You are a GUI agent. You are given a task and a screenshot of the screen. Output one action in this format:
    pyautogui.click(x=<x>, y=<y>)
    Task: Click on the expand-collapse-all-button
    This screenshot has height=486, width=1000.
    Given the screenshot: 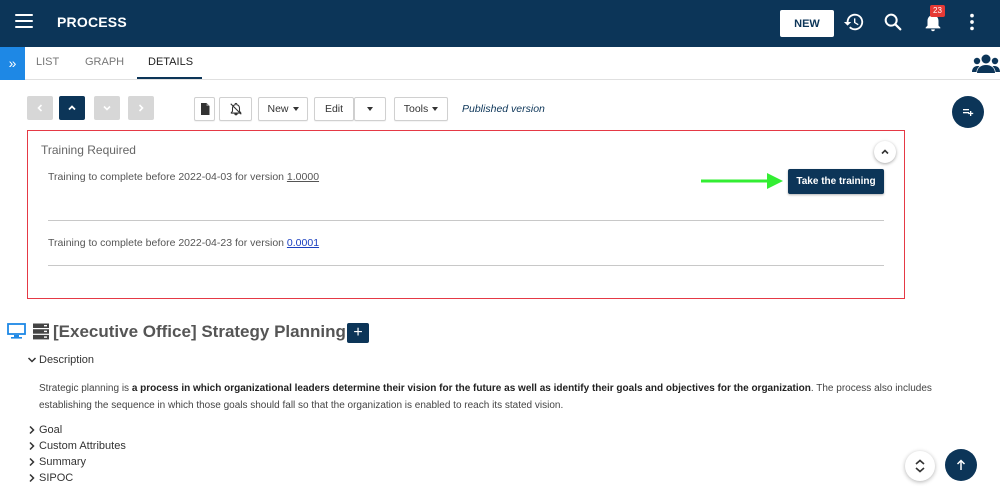 What is the action you would take?
    pyautogui.click(x=920, y=466)
    